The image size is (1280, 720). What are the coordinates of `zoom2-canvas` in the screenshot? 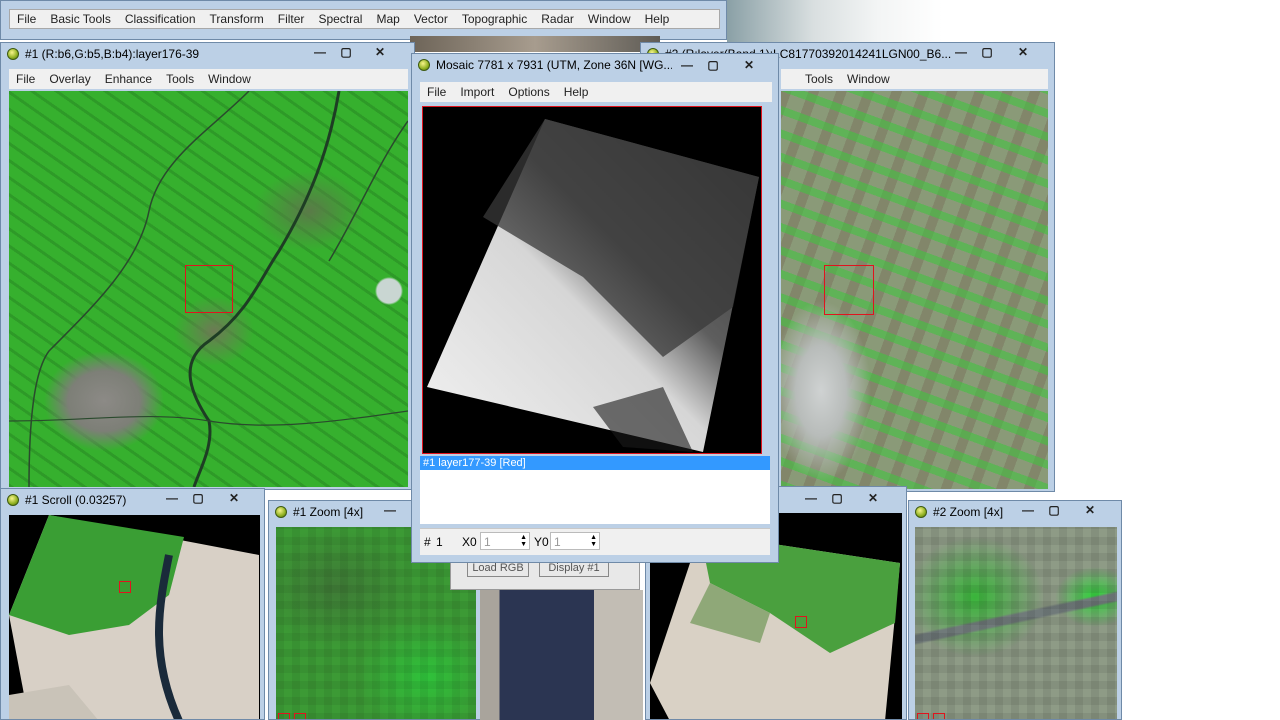 It's located at (1016, 623).